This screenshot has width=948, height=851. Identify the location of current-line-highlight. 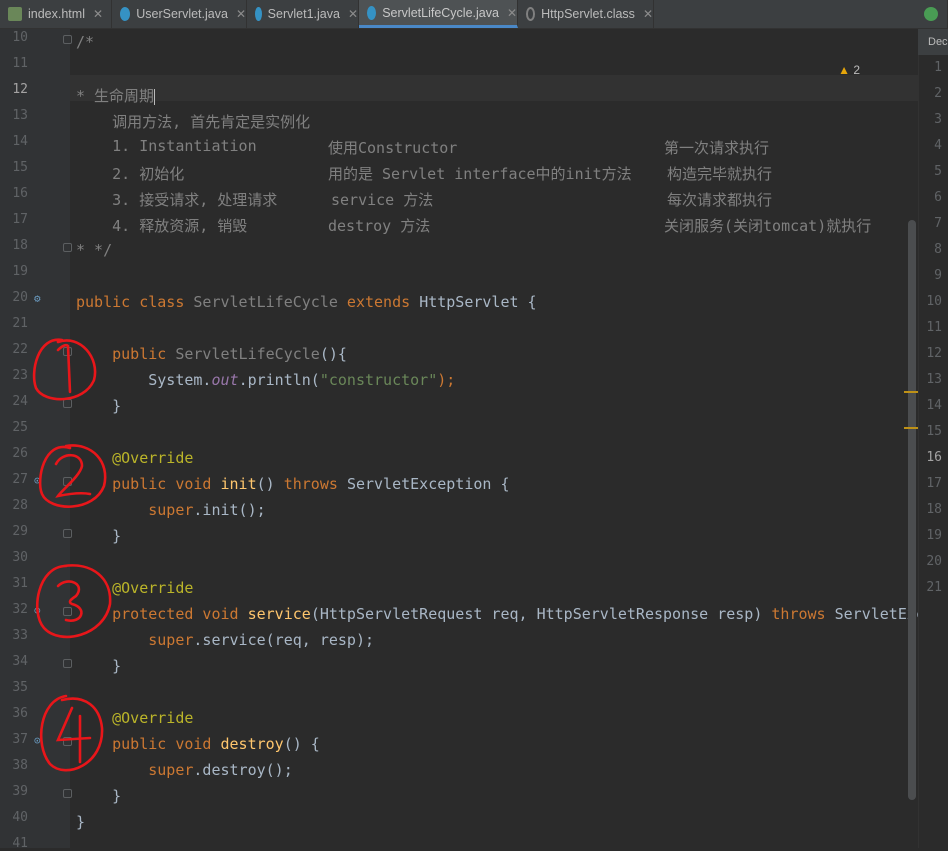
(494, 88).